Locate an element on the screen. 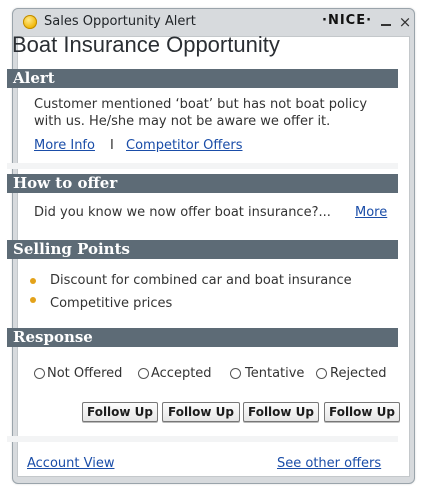 The width and height of the screenshot is (421, 491). window-title: Sales Opportunity Alert is located at coordinates (120, 21).